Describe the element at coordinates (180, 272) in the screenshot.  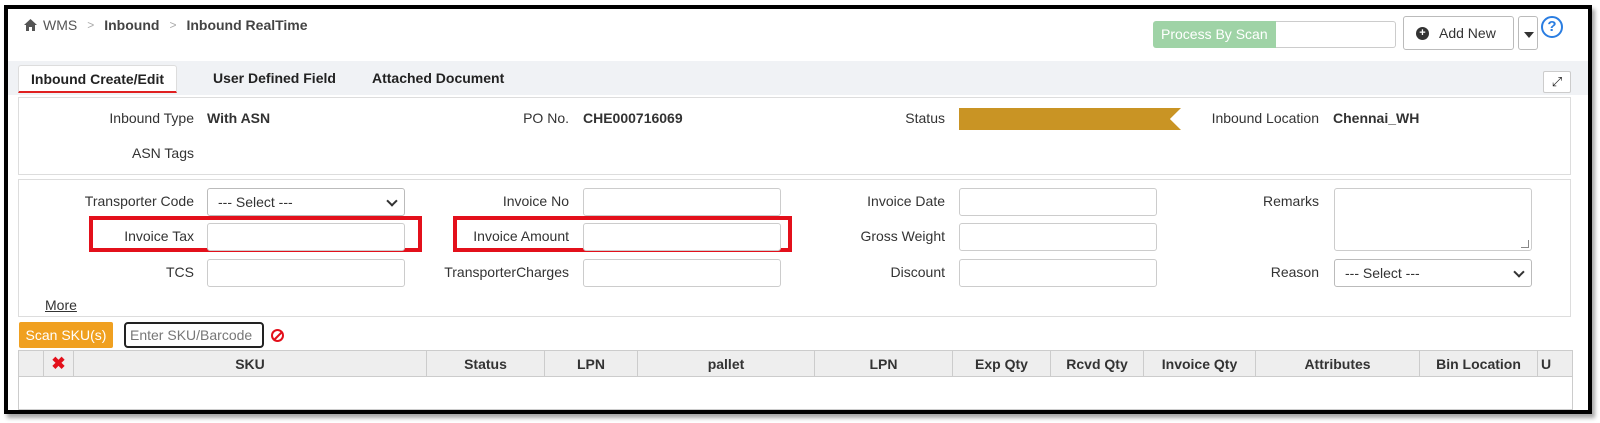
I see `tcs-label: TCS` at that location.